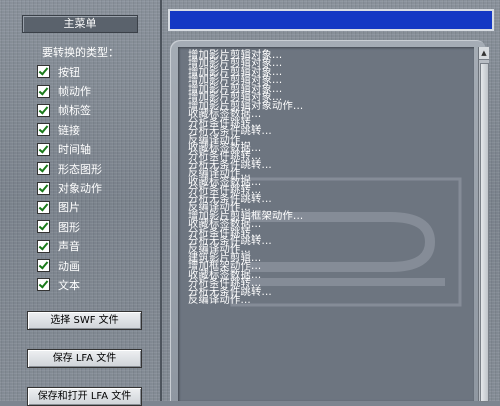  I want to click on checkbox-label: 图形, so click(69, 227).